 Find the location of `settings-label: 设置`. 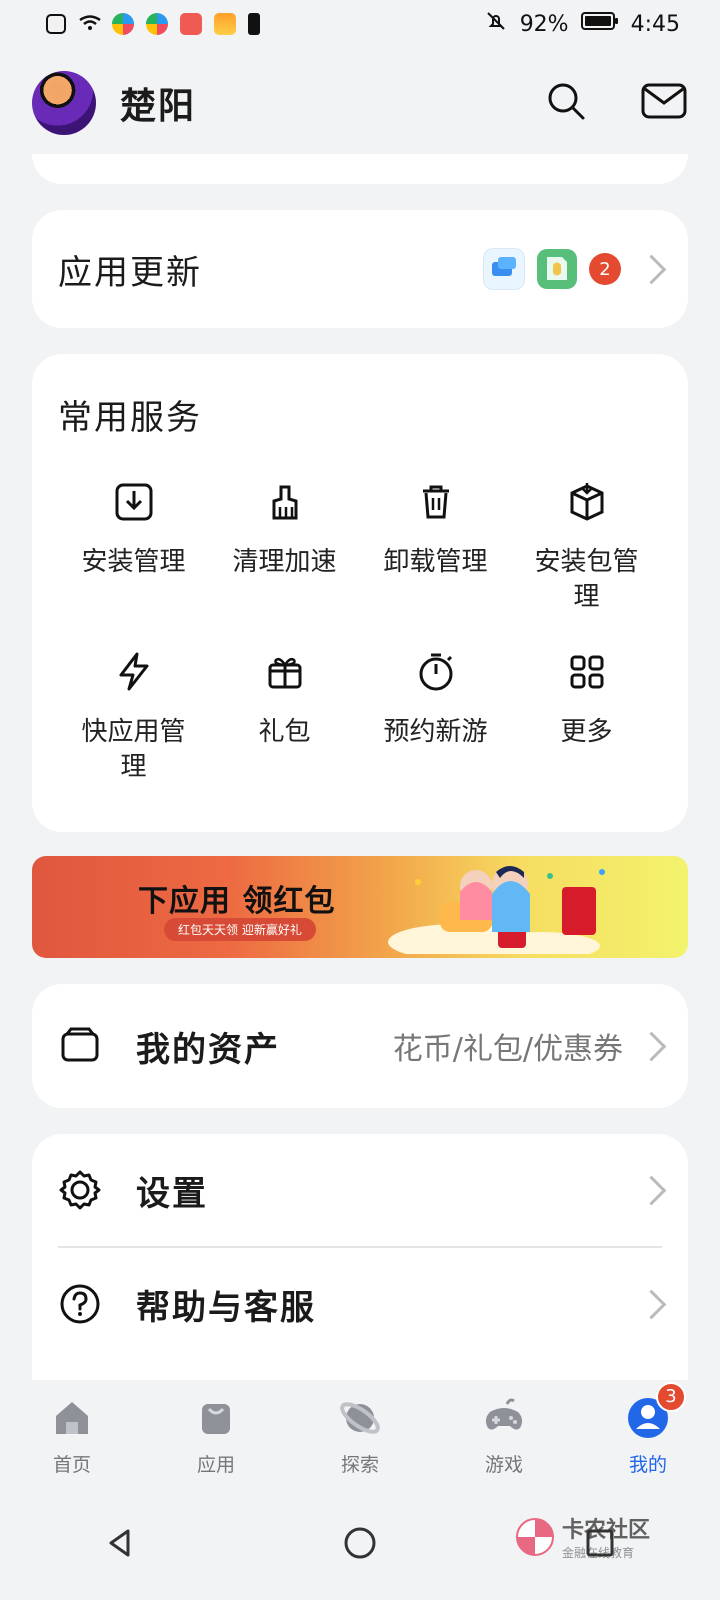

settings-label: 设置 is located at coordinates (172, 1193).